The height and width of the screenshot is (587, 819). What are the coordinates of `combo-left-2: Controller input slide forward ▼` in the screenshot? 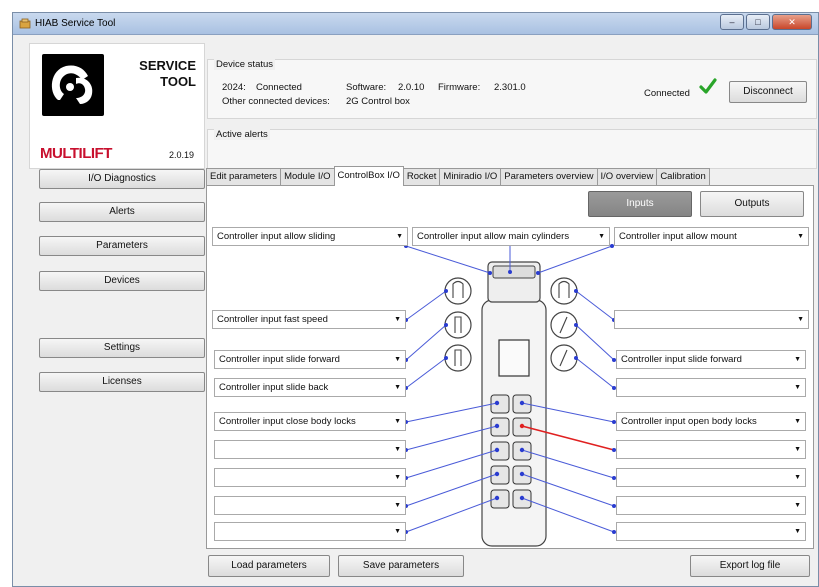 It's located at (310, 359).